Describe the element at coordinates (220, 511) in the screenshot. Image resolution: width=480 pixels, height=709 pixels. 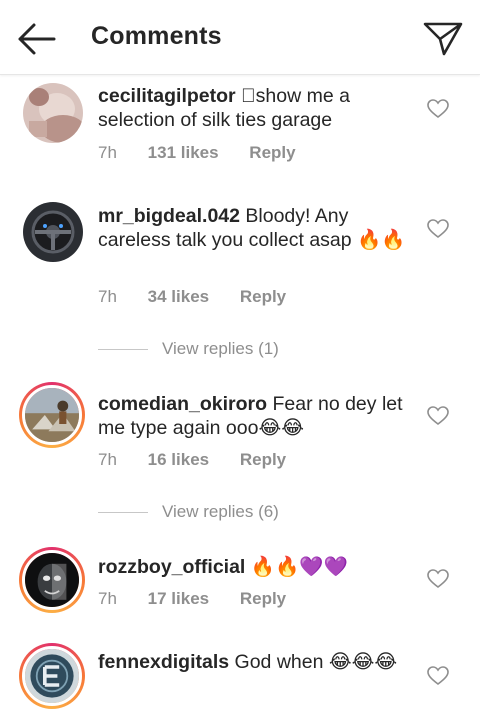
I see `view-replies-label: View replies (6)` at that location.